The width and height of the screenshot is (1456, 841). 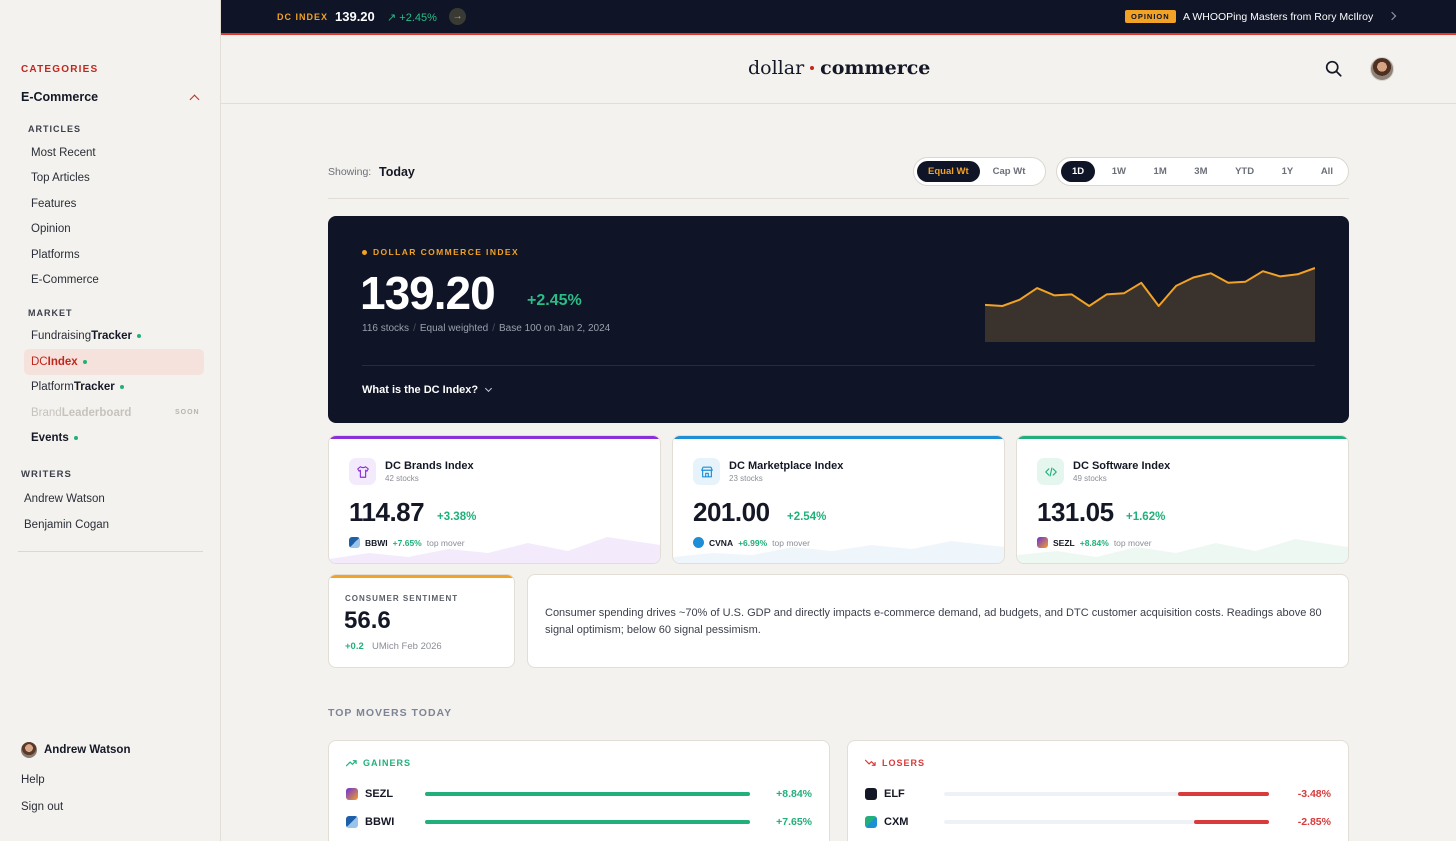 What do you see at coordinates (948, 171) in the screenshot?
I see `equal-weight-button: Equal Wt` at bounding box center [948, 171].